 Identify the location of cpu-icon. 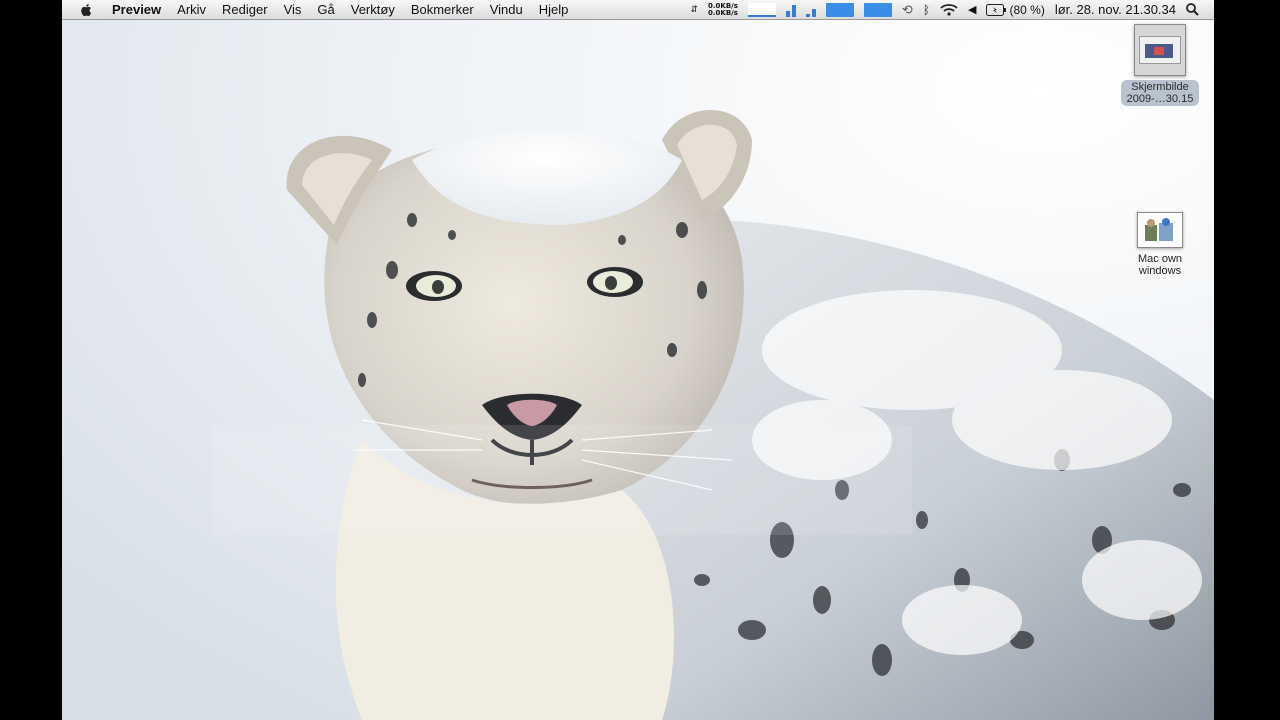
(811, 9).